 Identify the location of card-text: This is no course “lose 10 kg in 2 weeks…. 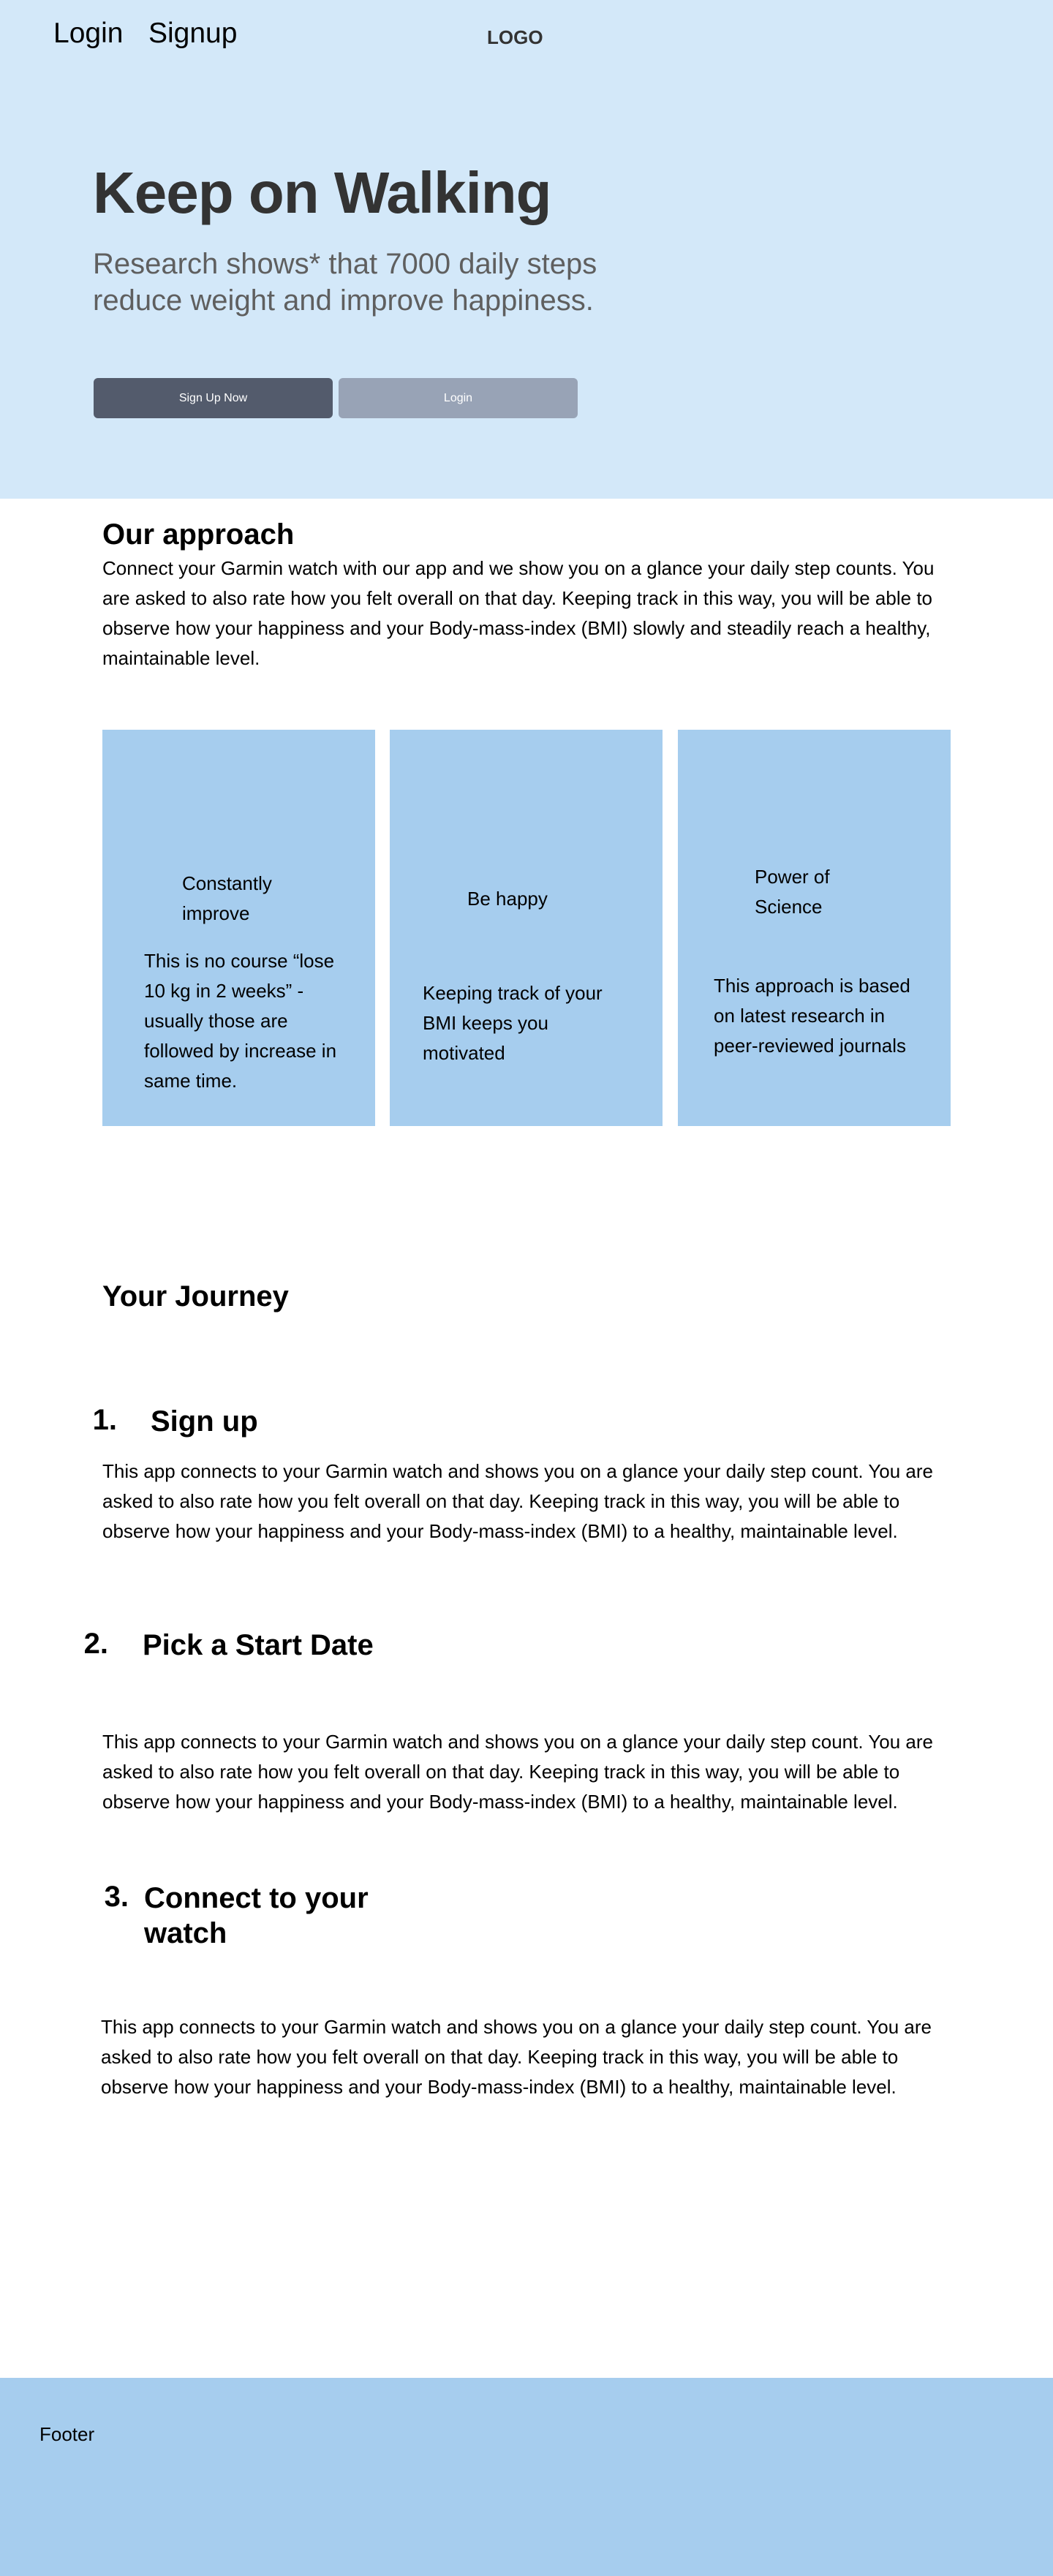
(240, 1021).